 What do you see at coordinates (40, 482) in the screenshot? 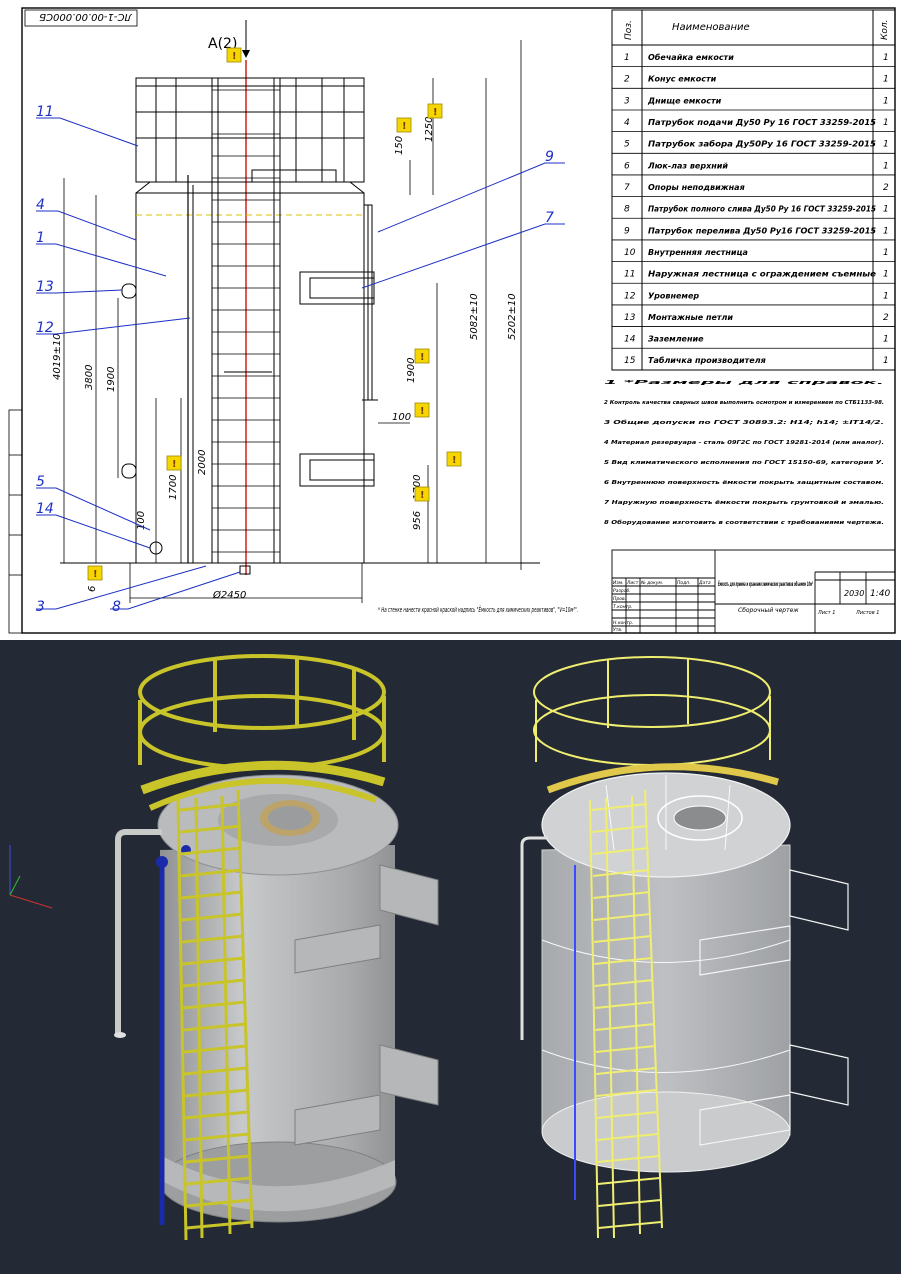
I see `callout-number: 5` at bounding box center [40, 482].